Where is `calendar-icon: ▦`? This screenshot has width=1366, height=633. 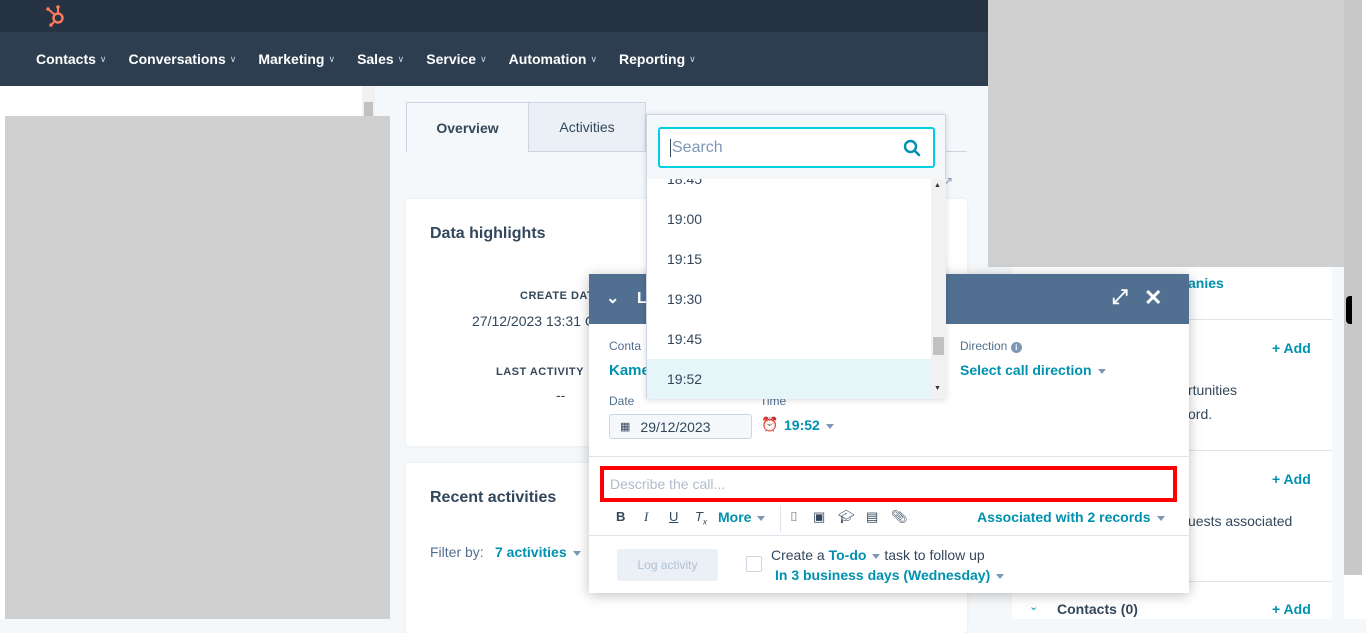 calendar-icon: ▦ is located at coordinates (625, 427).